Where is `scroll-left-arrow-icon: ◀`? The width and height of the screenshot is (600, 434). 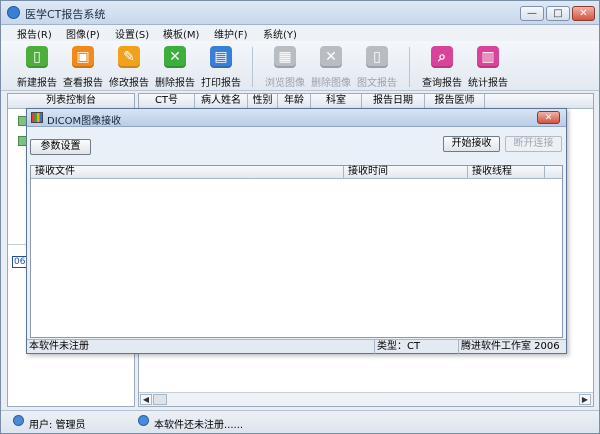 scroll-left-arrow-icon: ◀ is located at coordinates (146, 399).